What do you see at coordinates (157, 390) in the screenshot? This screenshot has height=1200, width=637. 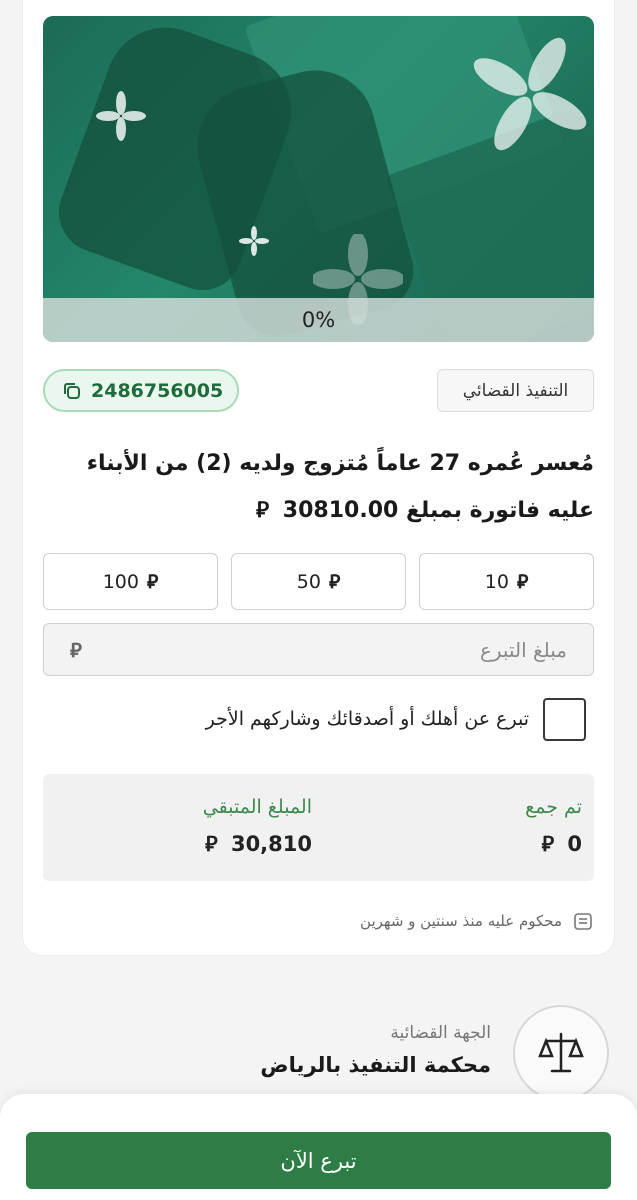 I see `case-code: 2486756005` at bounding box center [157, 390].